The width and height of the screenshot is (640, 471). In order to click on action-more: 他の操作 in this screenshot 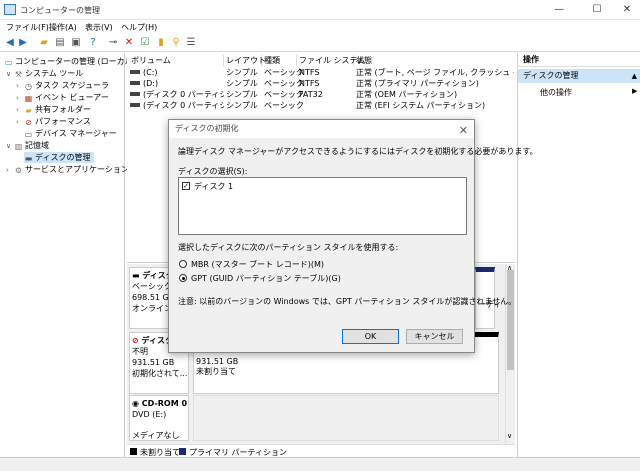, I will do `click(556, 93)`.